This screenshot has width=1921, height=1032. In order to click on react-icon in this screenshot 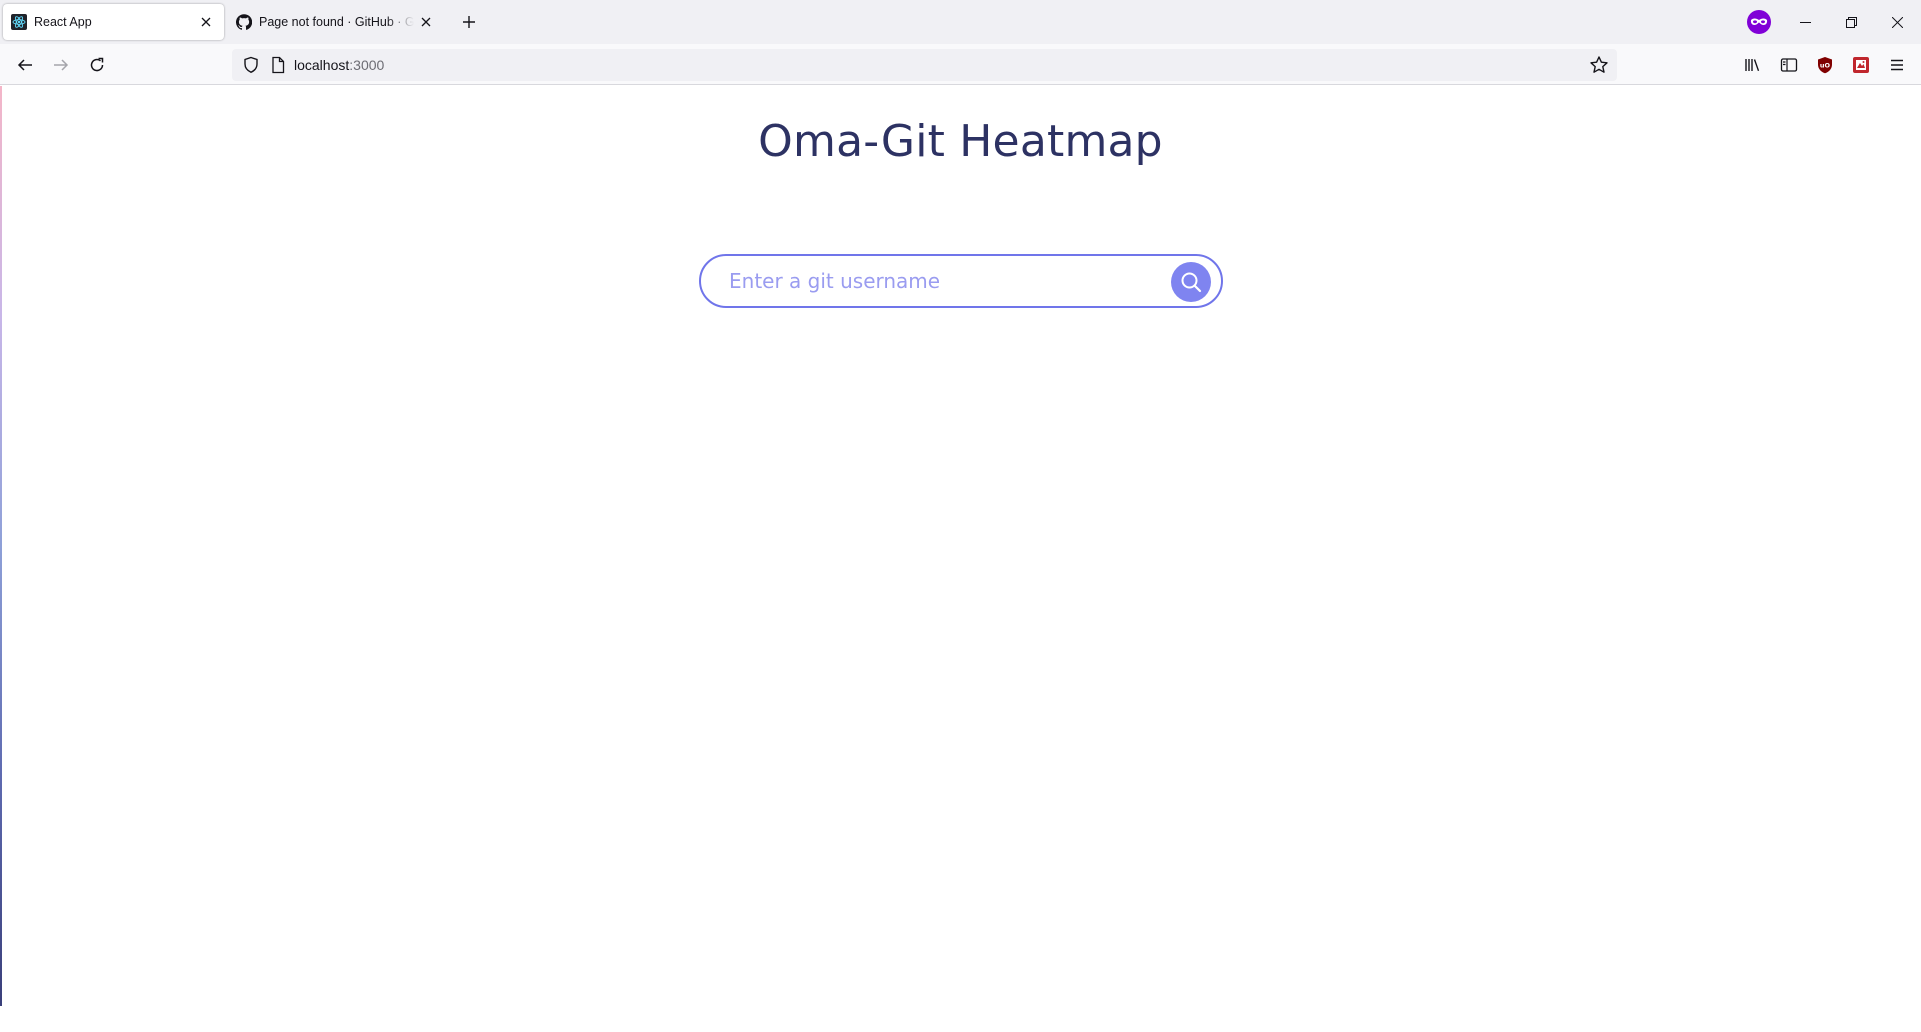, I will do `click(19, 22)`.